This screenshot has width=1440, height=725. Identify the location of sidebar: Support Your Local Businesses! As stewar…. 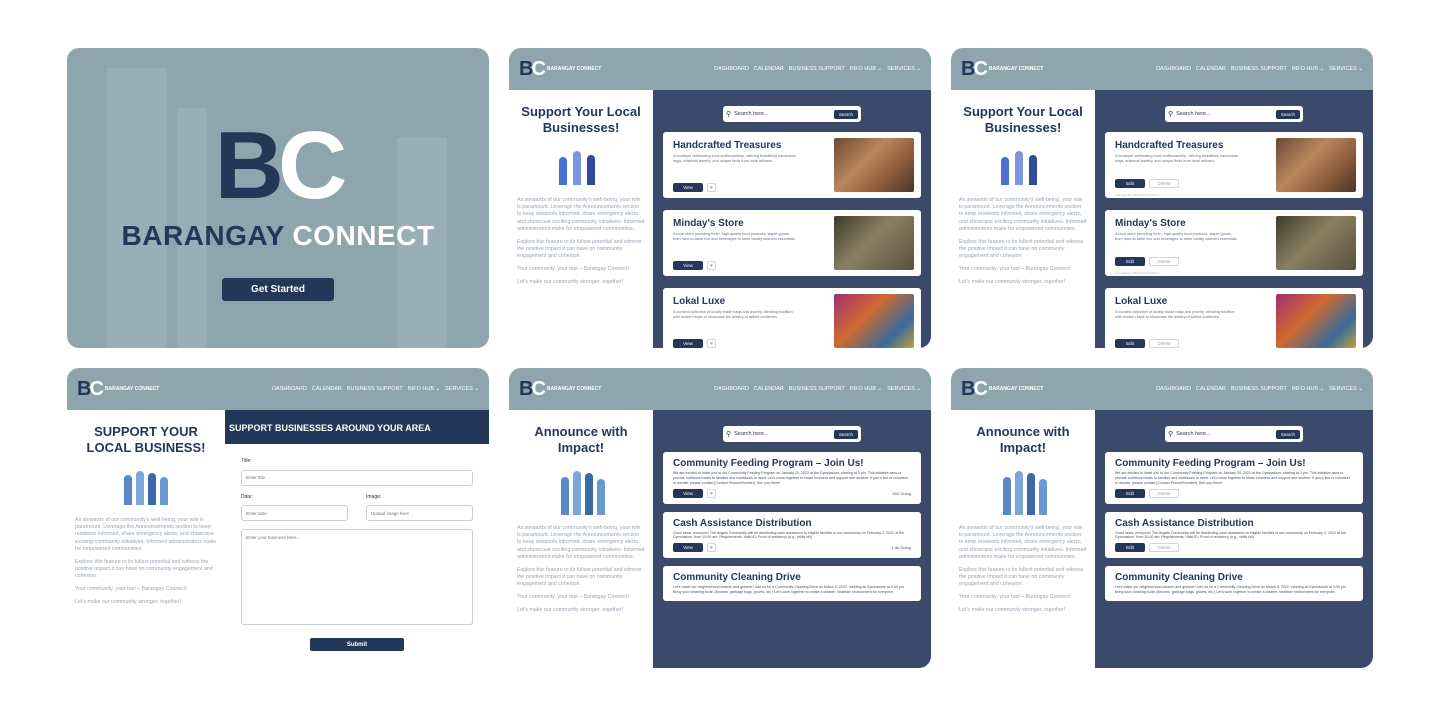
(1023, 219).